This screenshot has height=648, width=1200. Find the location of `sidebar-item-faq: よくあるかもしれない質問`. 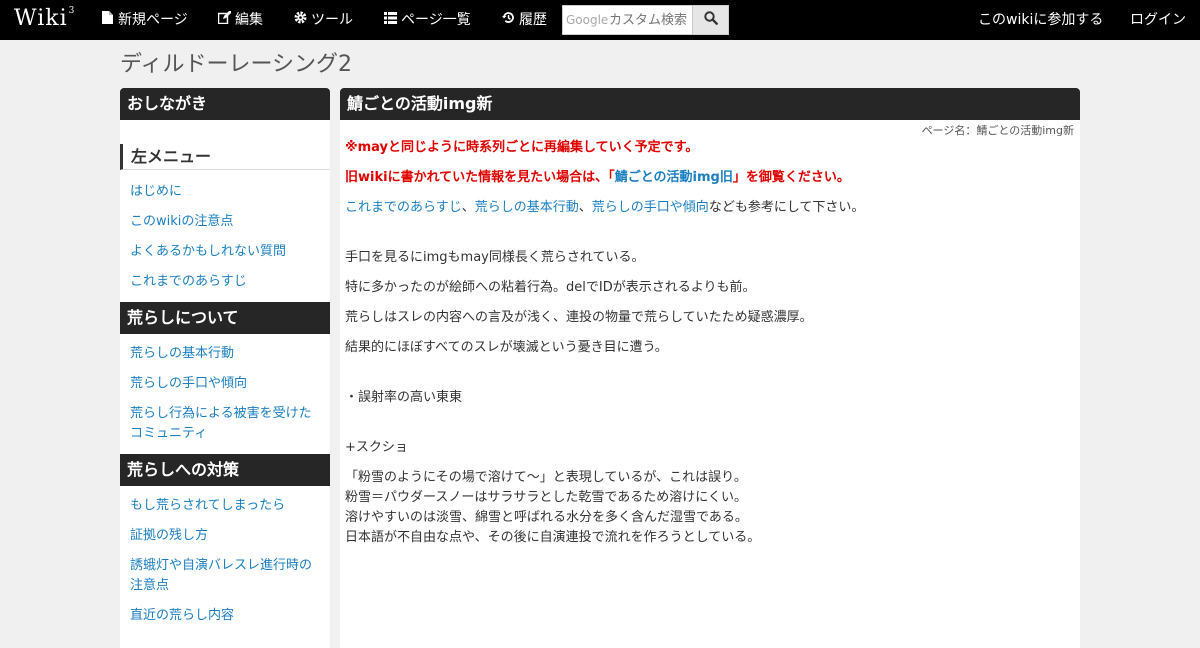

sidebar-item-faq: よくあるかもしれない質問 is located at coordinates (225, 252).